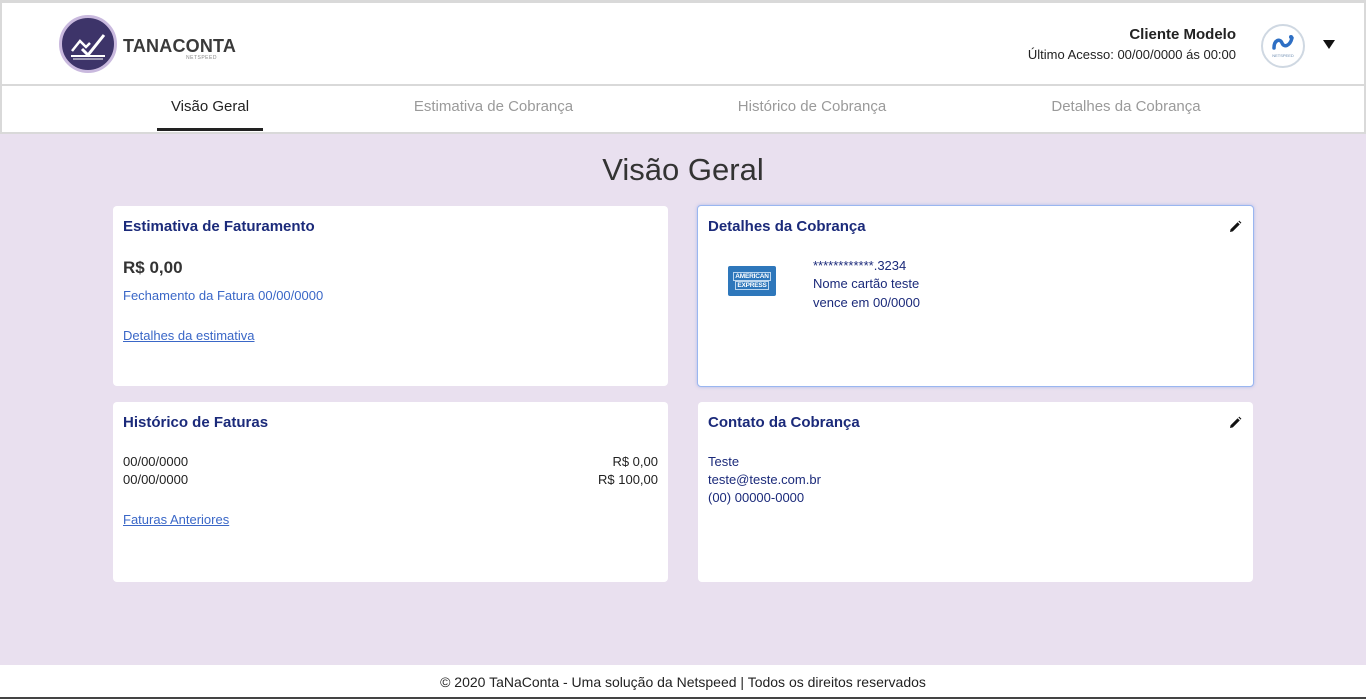 This screenshot has height=699, width=1366. Describe the element at coordinates (1283, 42) in the screenshot. I see `netspeed-logo-icon` at that location.